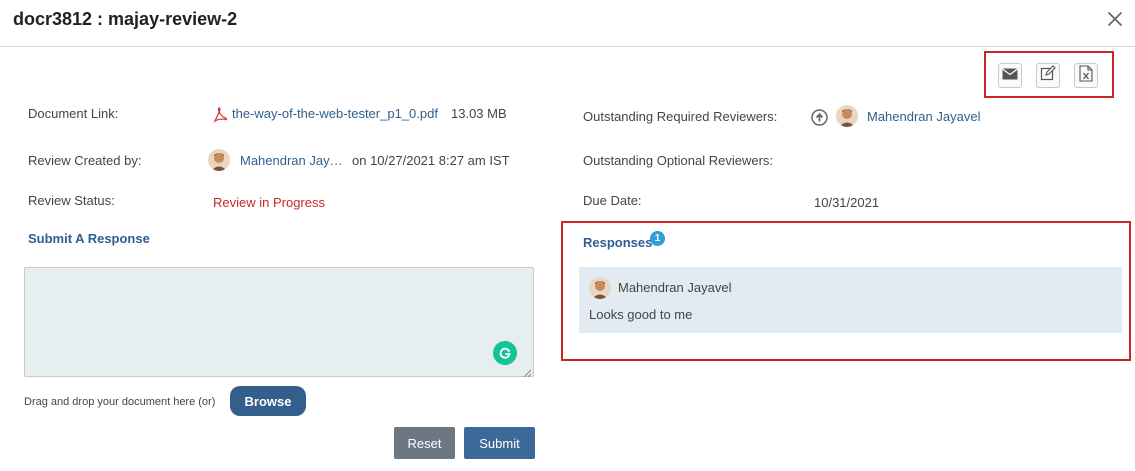 Image resolution: width=1135 pixels, height=471 pixels. I want to click on dialog-title: docr3812 : majay-review-2, so click(125, 19).